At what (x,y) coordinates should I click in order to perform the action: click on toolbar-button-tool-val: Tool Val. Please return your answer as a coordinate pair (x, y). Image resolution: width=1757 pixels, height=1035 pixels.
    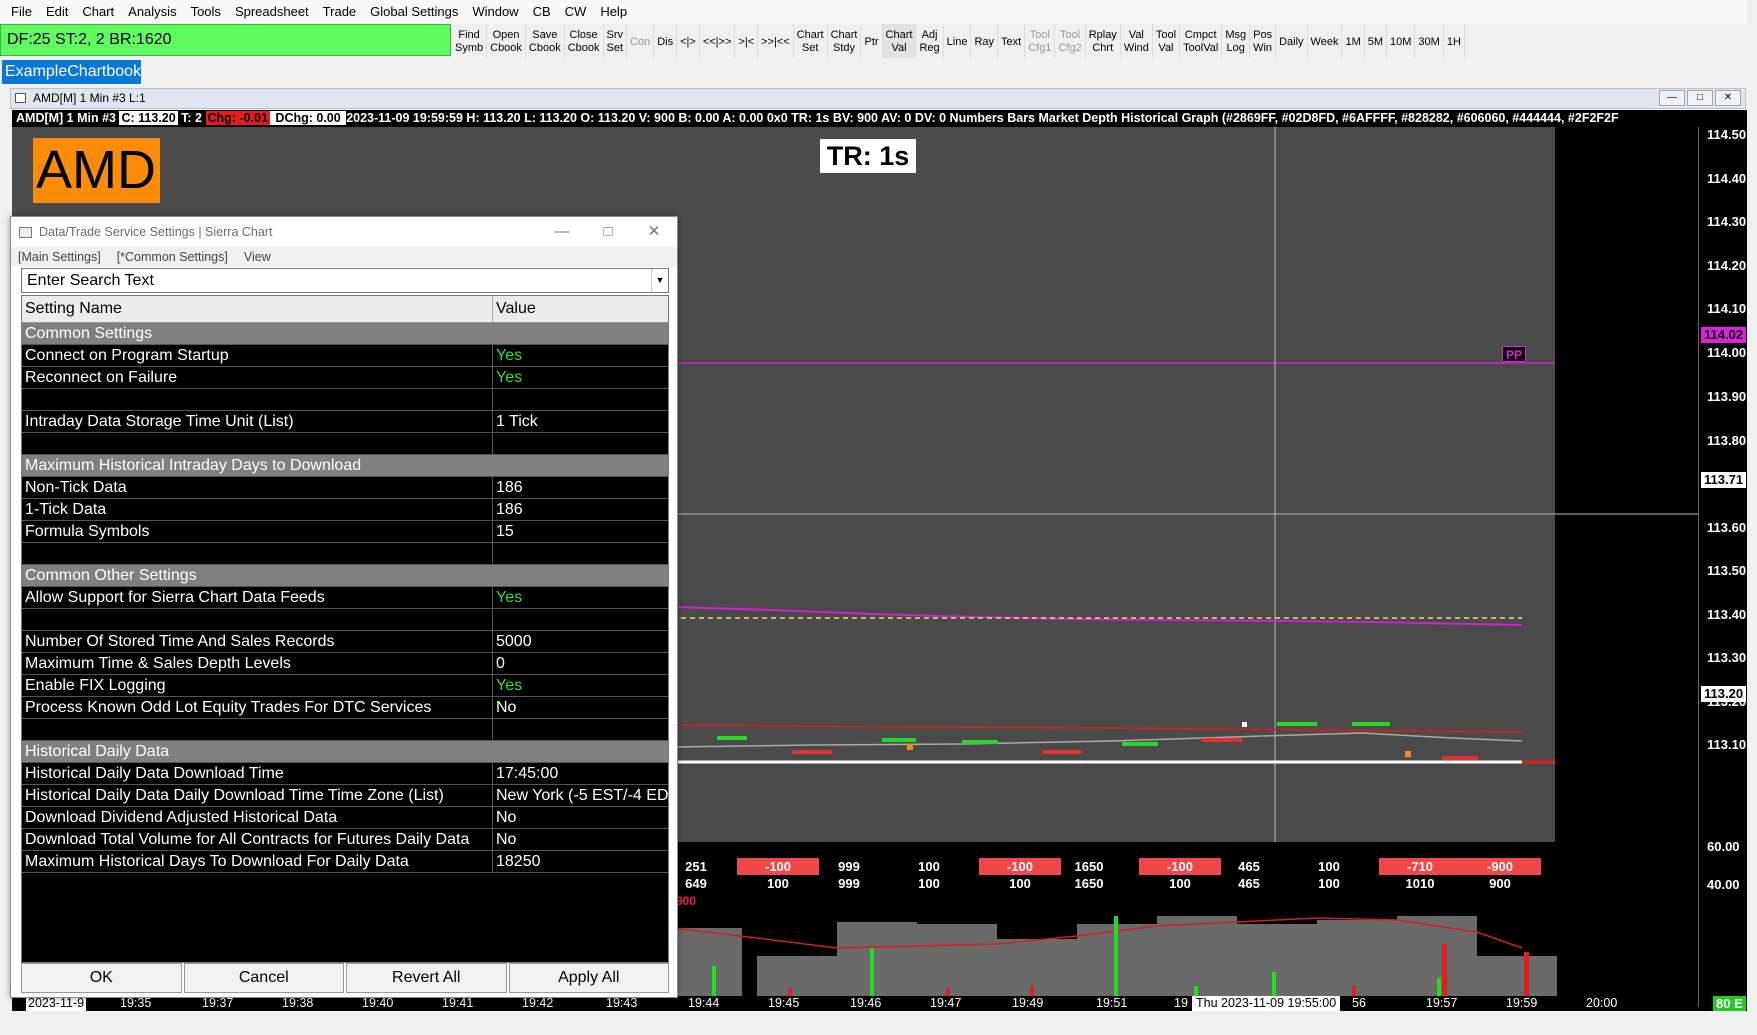
    Looking at the image, I should click on (1167, 41).